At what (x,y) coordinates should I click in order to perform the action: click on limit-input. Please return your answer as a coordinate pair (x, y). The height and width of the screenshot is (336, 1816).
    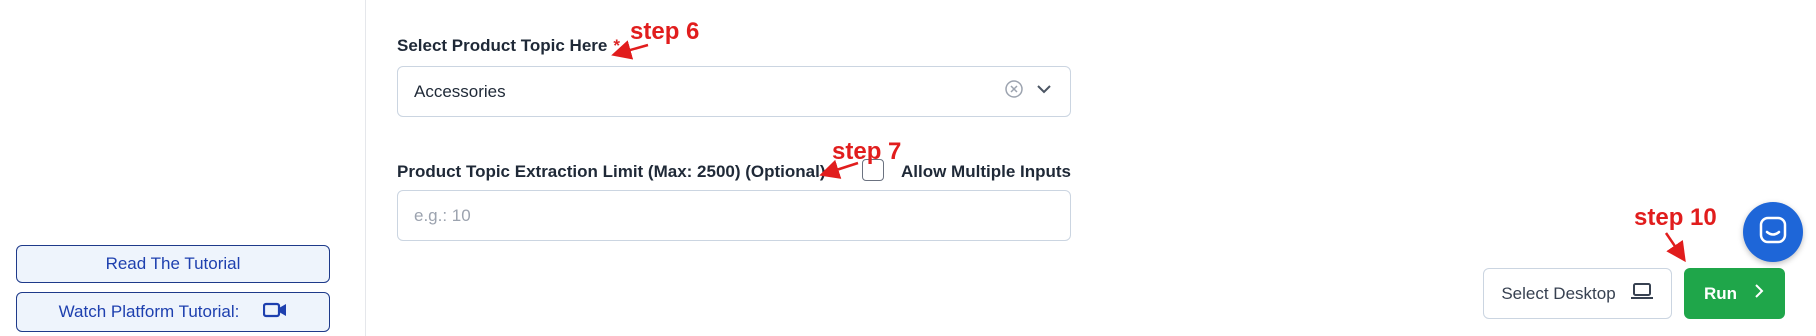
    Looking at the image, I should click on (734, 215).